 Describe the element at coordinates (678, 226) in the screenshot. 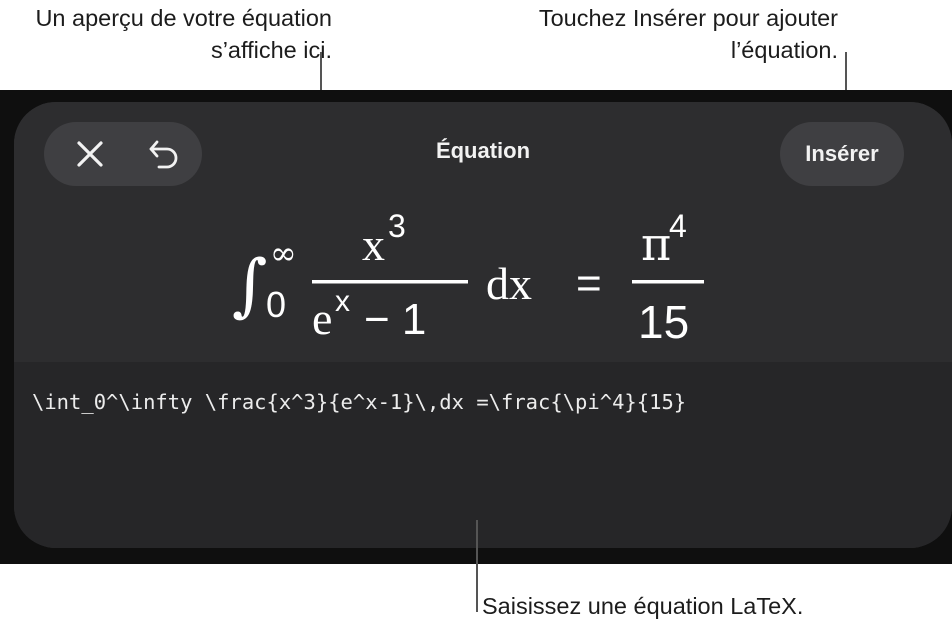

I see `rhs-numerator-exponent: 4` at that location.